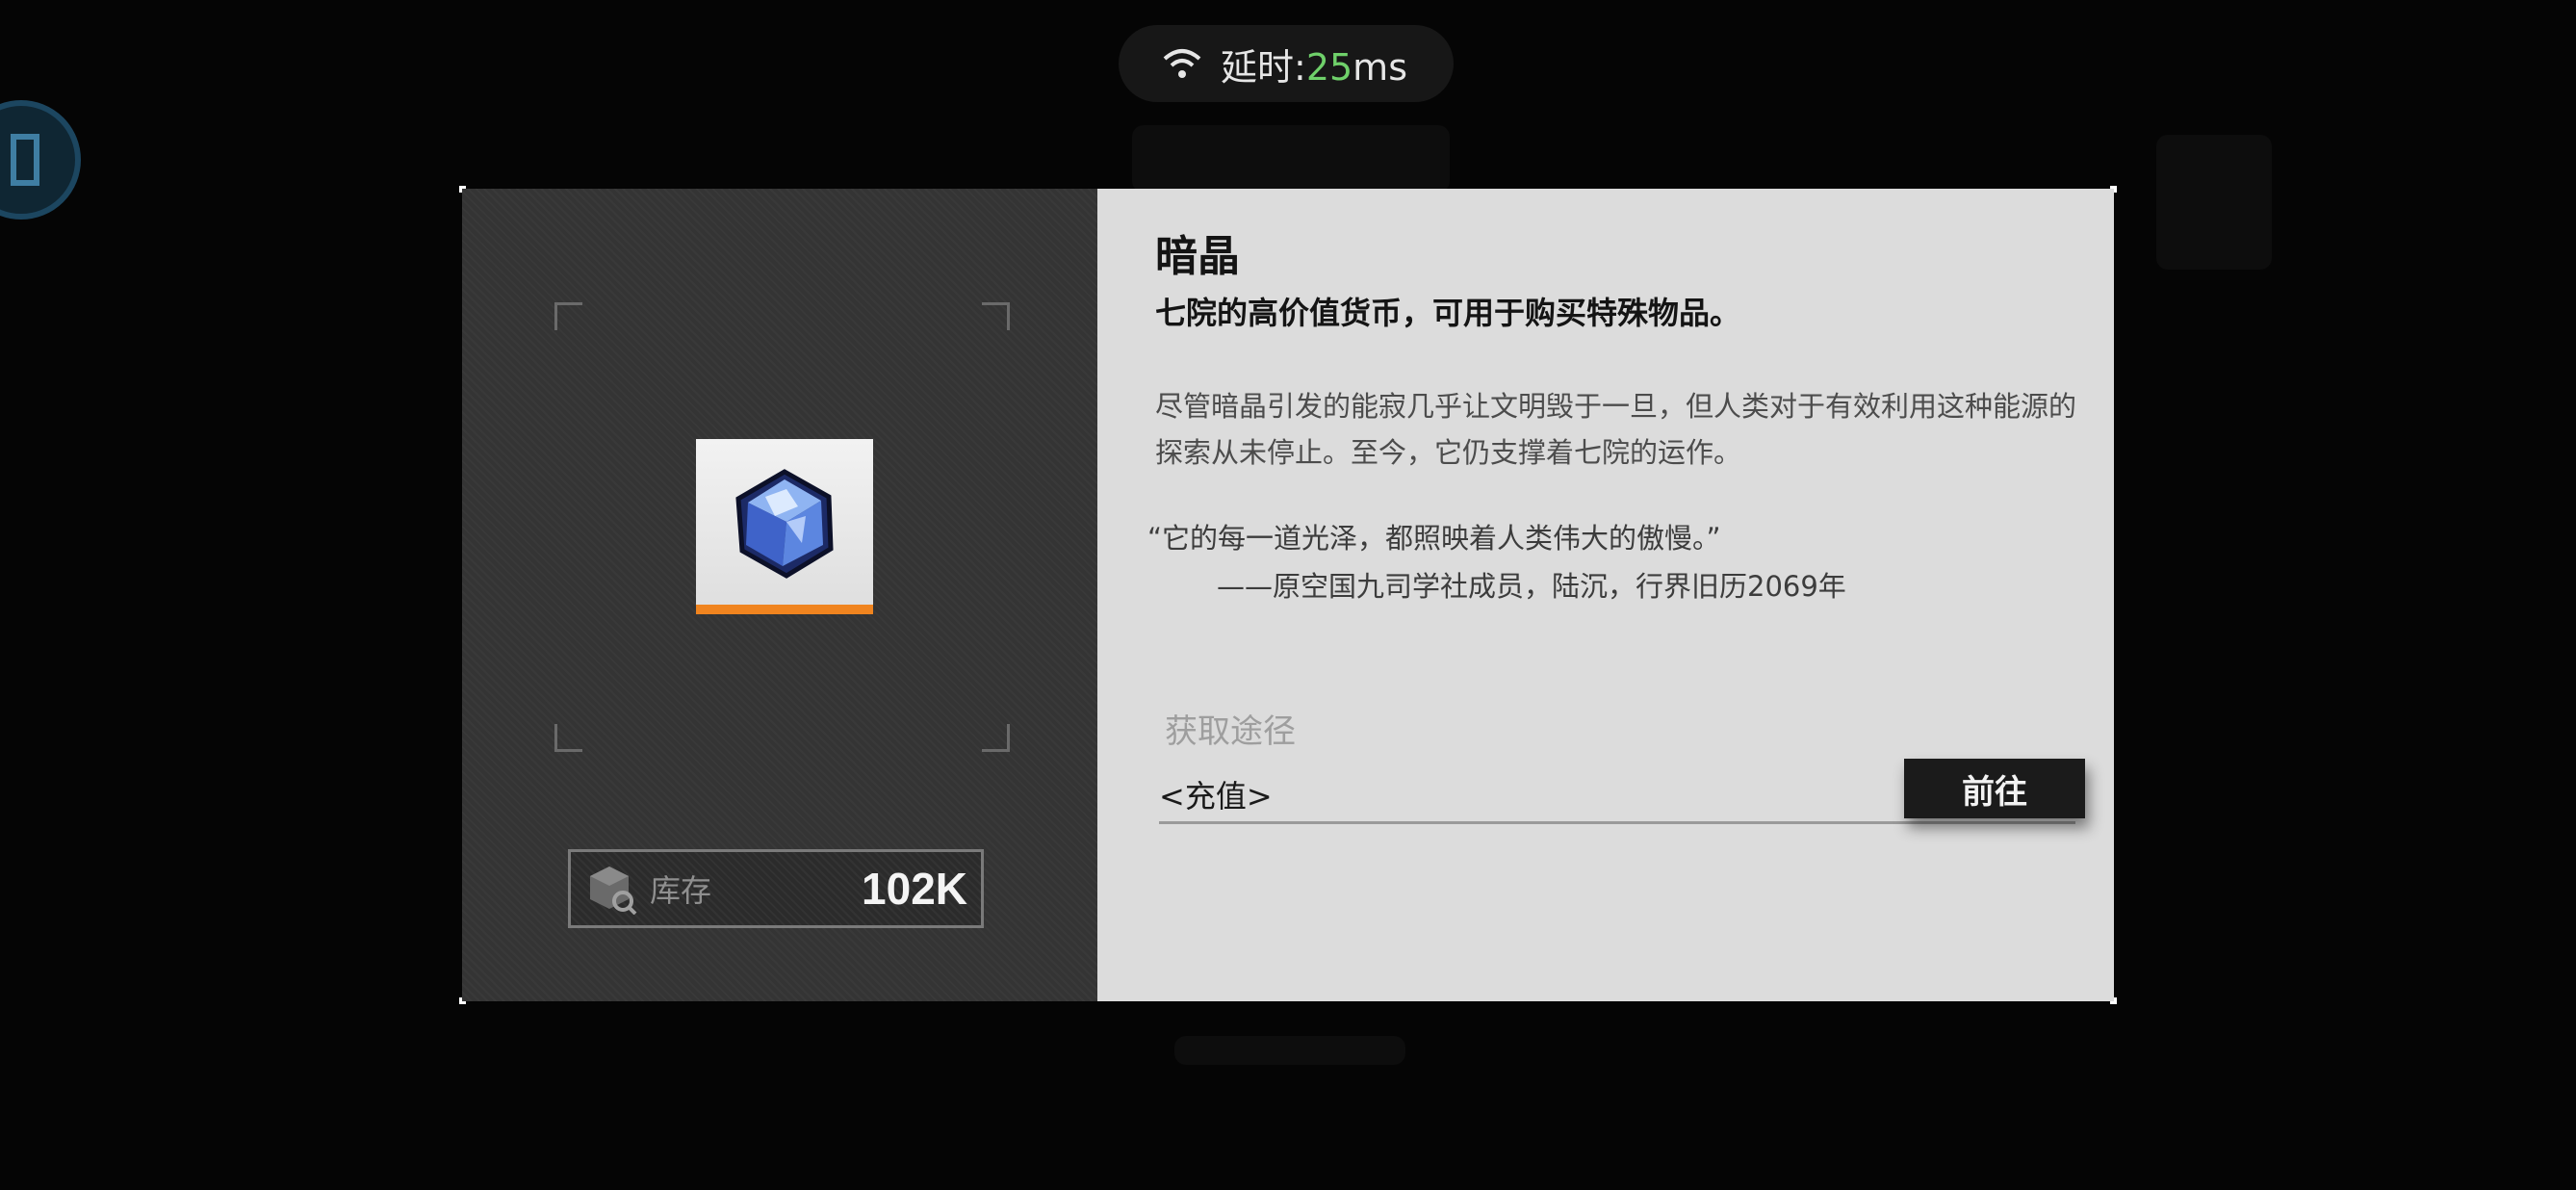  I want to click on crystal-icon, so click(784, 524).